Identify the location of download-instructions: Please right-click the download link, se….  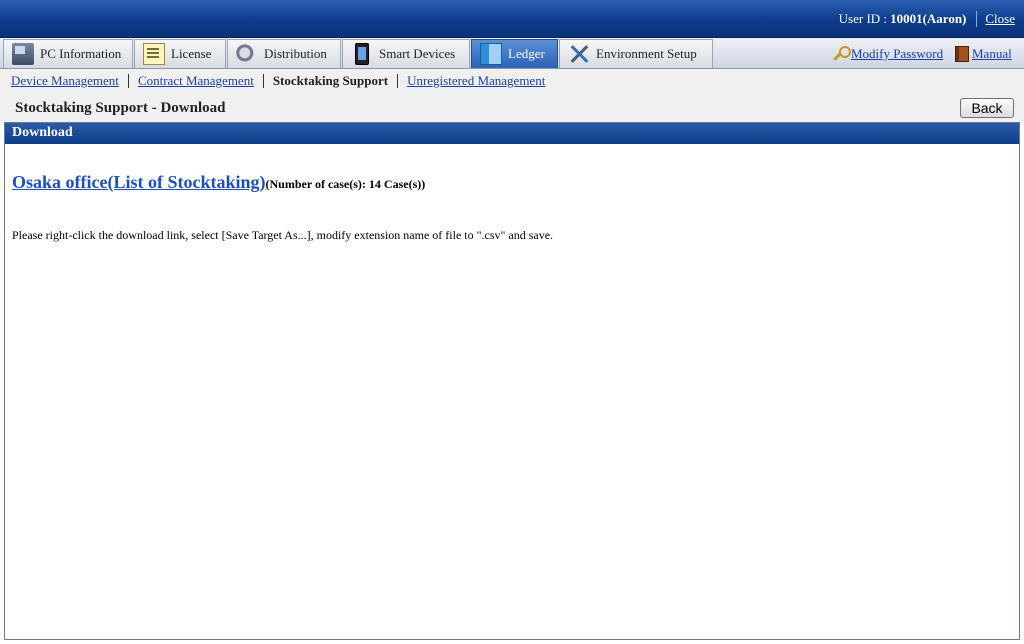
(283, 235).